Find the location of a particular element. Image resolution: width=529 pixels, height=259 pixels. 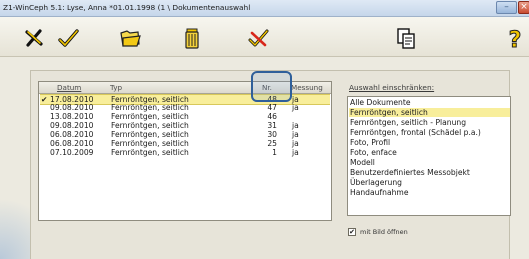

help-icon: ? is located at coordinates (515, 39).